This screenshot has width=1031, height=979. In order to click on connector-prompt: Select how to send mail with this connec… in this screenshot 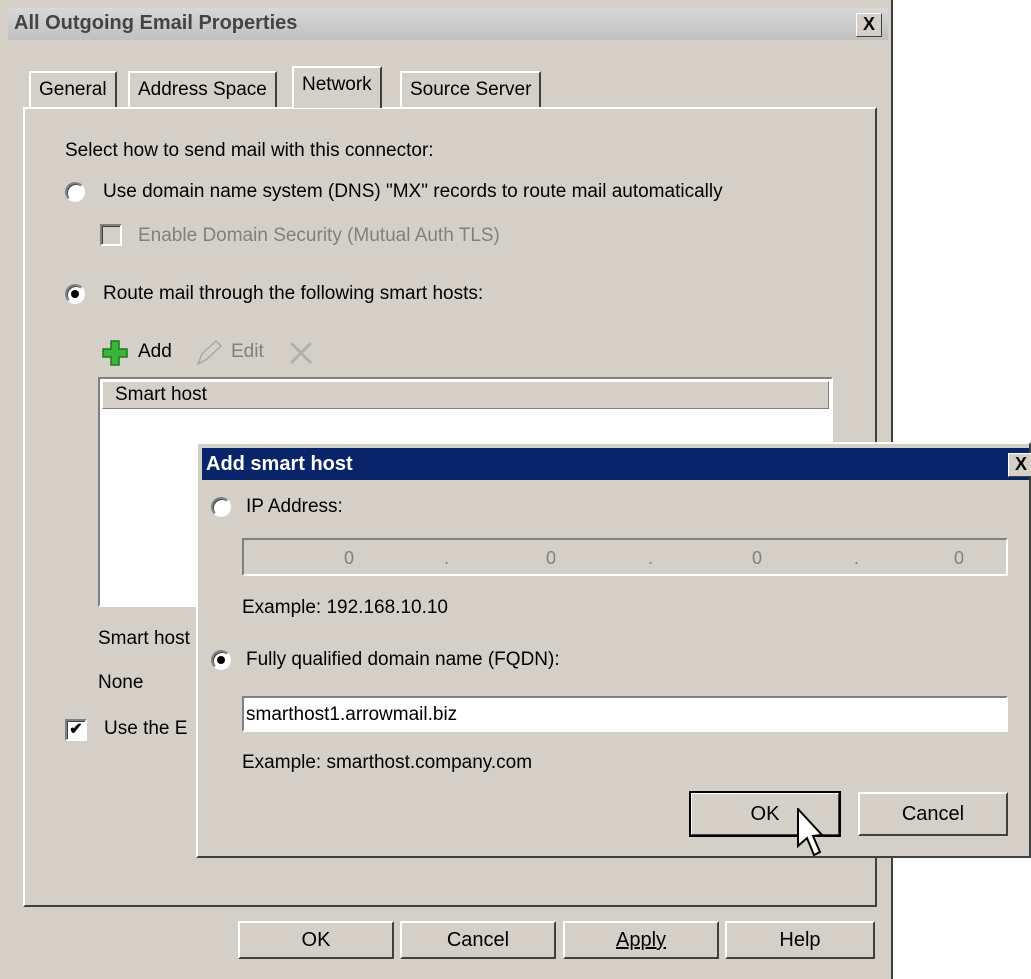, I will do `click(249, 150)`.